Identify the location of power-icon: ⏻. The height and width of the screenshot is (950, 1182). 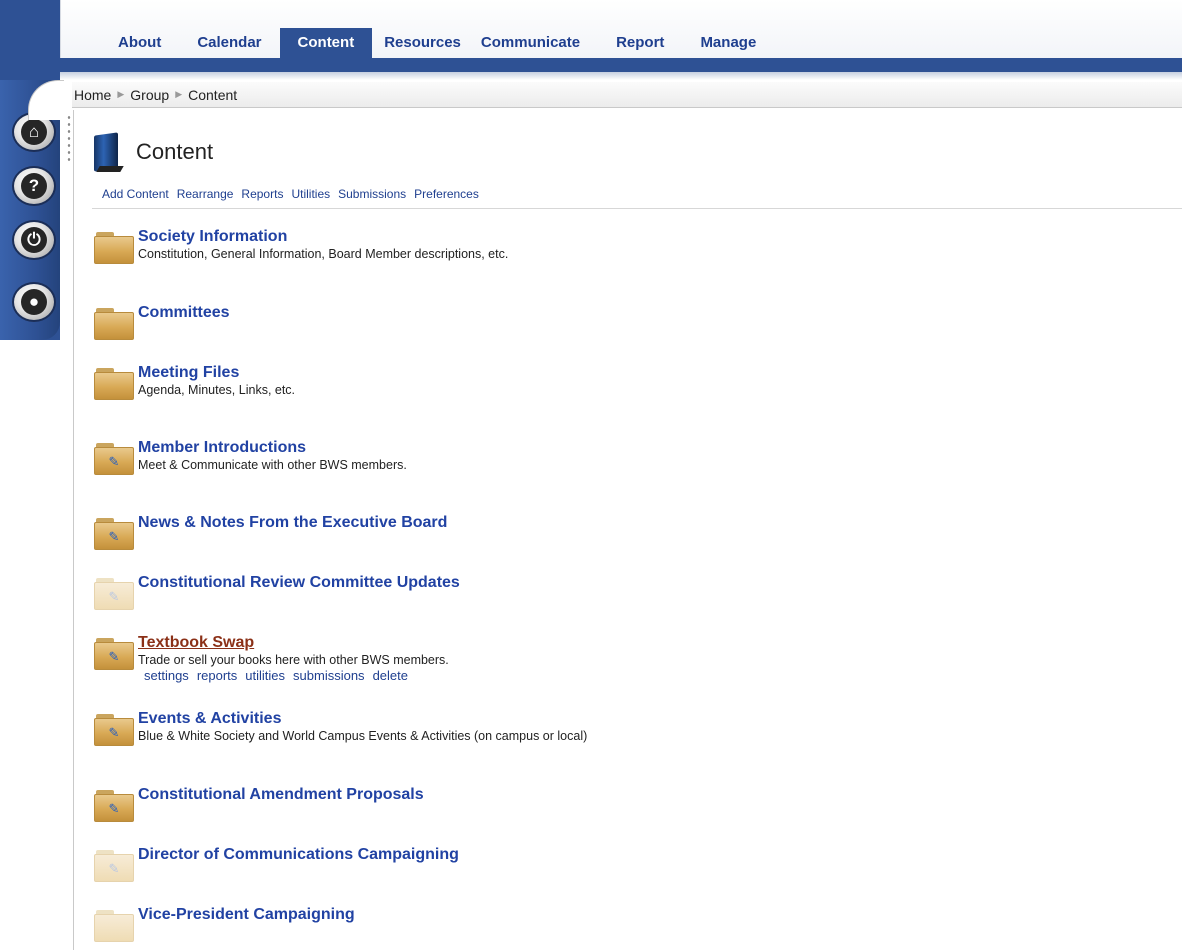
(34, 240).